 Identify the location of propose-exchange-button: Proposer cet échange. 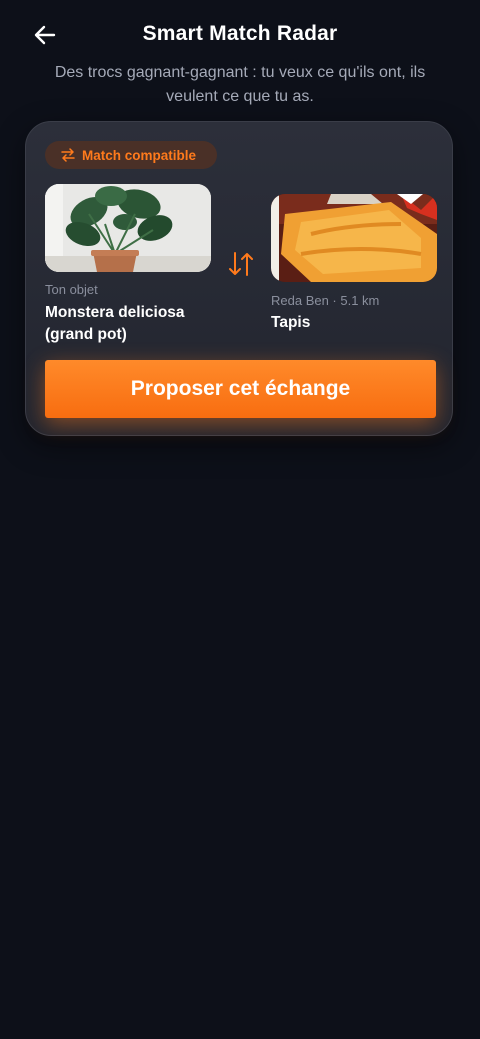
(240, 389).